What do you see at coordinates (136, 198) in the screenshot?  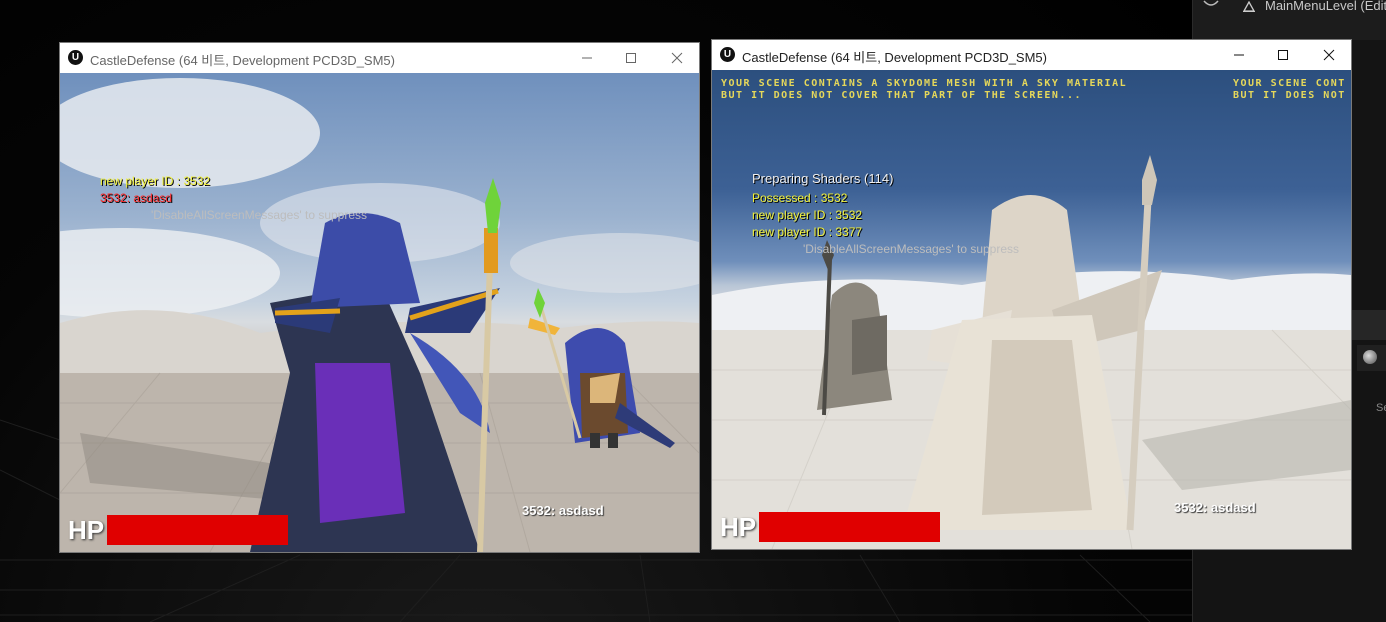 I see `debug-message-chat: 3532: asdasd` at bounding box center [136, 198].